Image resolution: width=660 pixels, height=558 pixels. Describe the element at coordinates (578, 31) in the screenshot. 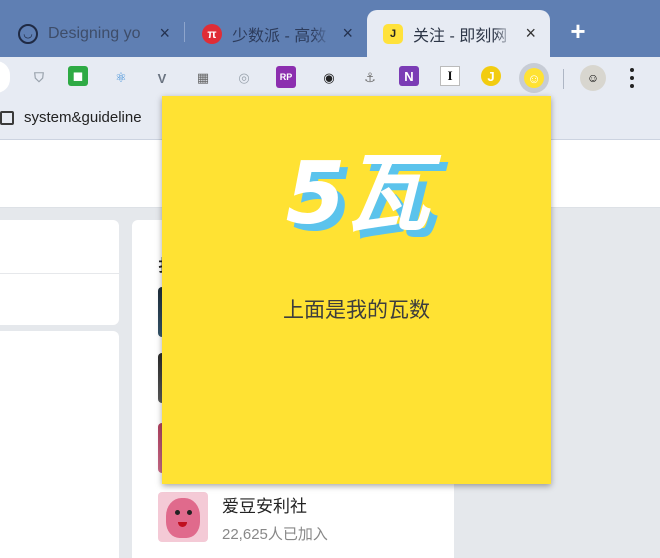

I see `new-tab-button: +` at that location.